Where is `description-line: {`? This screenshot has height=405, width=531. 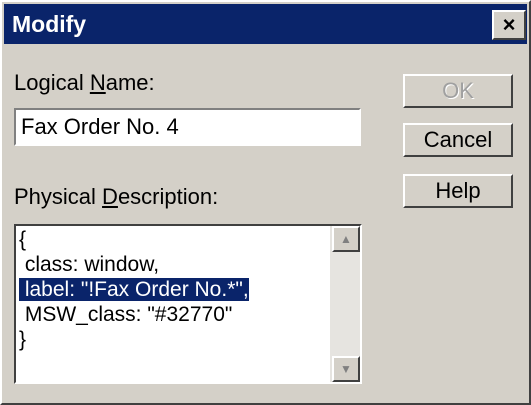
description-line: { is located at coordinates (23, 239).